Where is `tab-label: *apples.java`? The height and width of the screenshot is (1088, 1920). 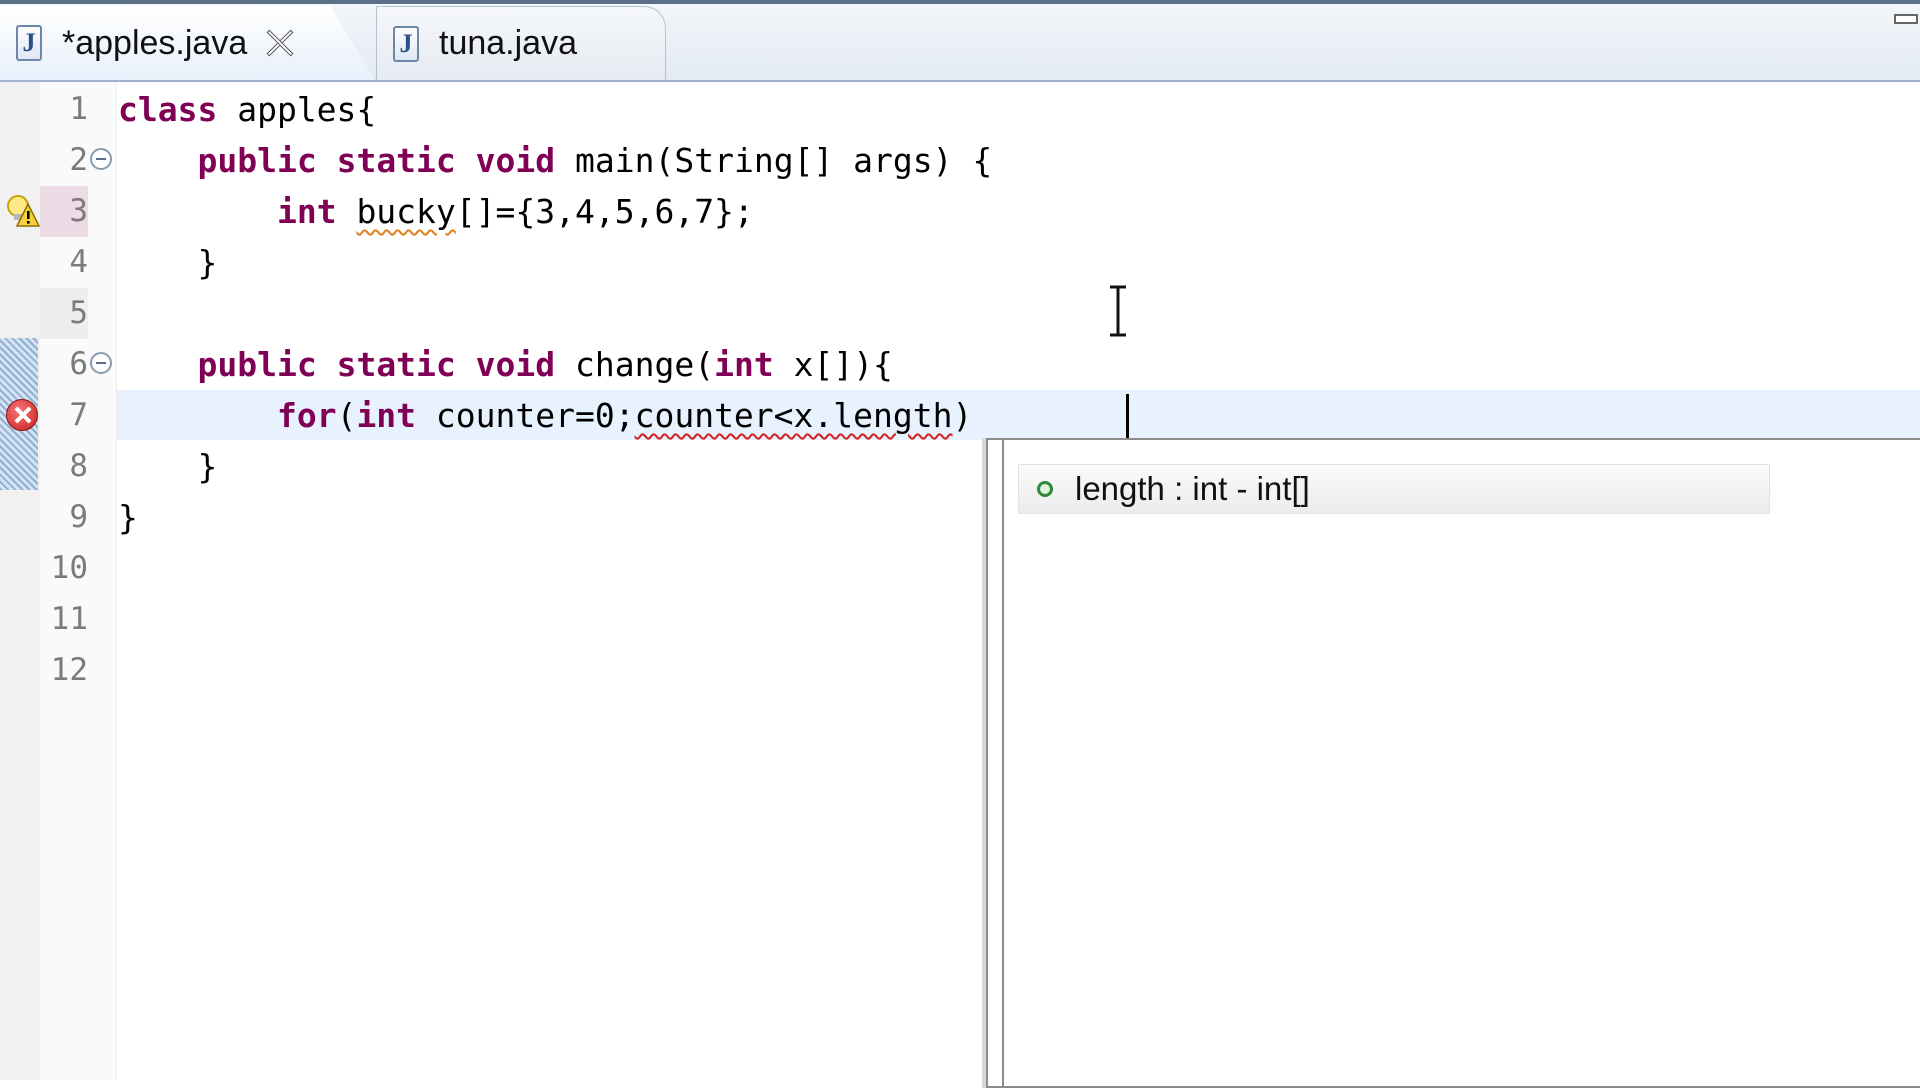 tab-label: *apples.java is located at coordinates (155, 42).